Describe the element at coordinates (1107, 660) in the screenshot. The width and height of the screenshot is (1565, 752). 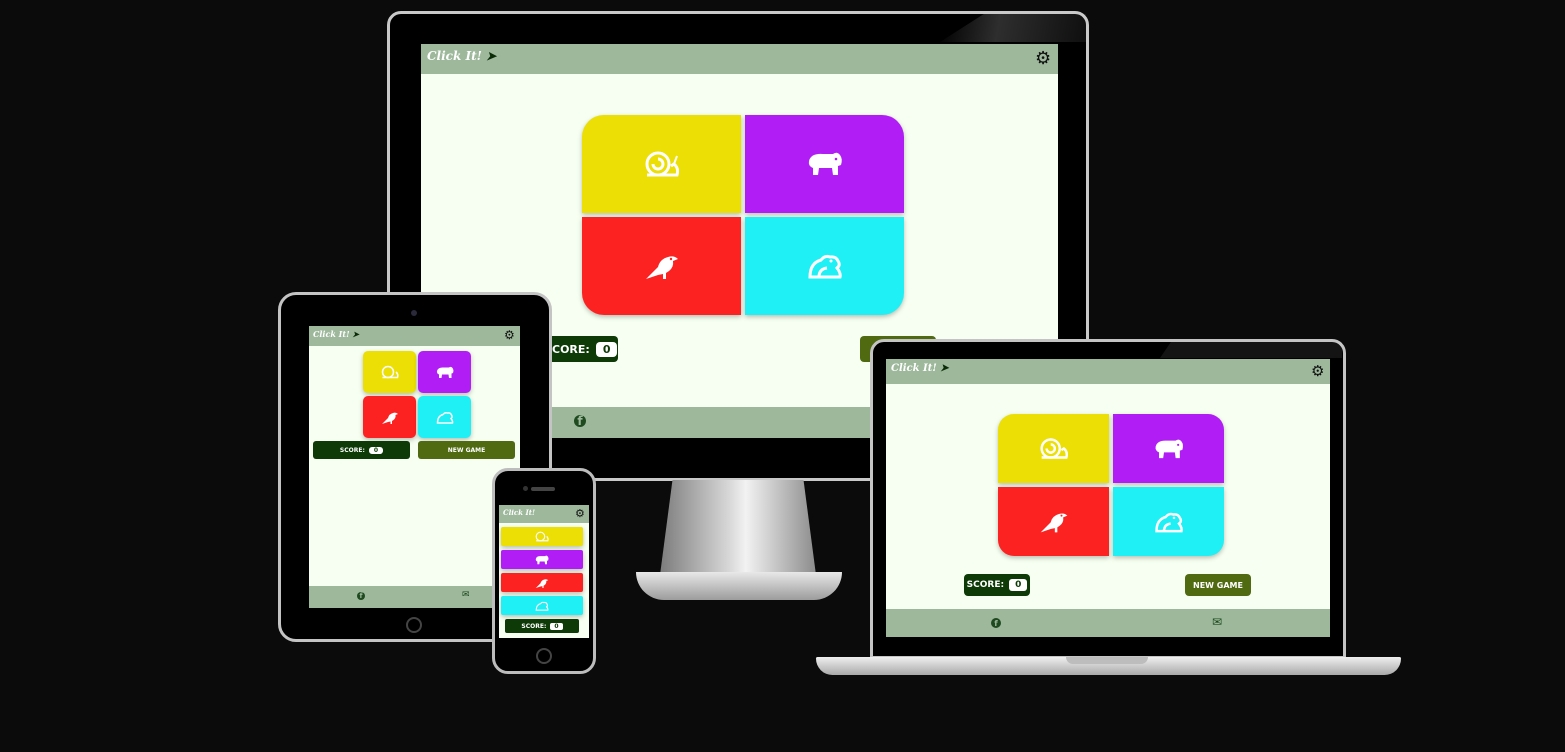
I see `laptop-notch` at that location.